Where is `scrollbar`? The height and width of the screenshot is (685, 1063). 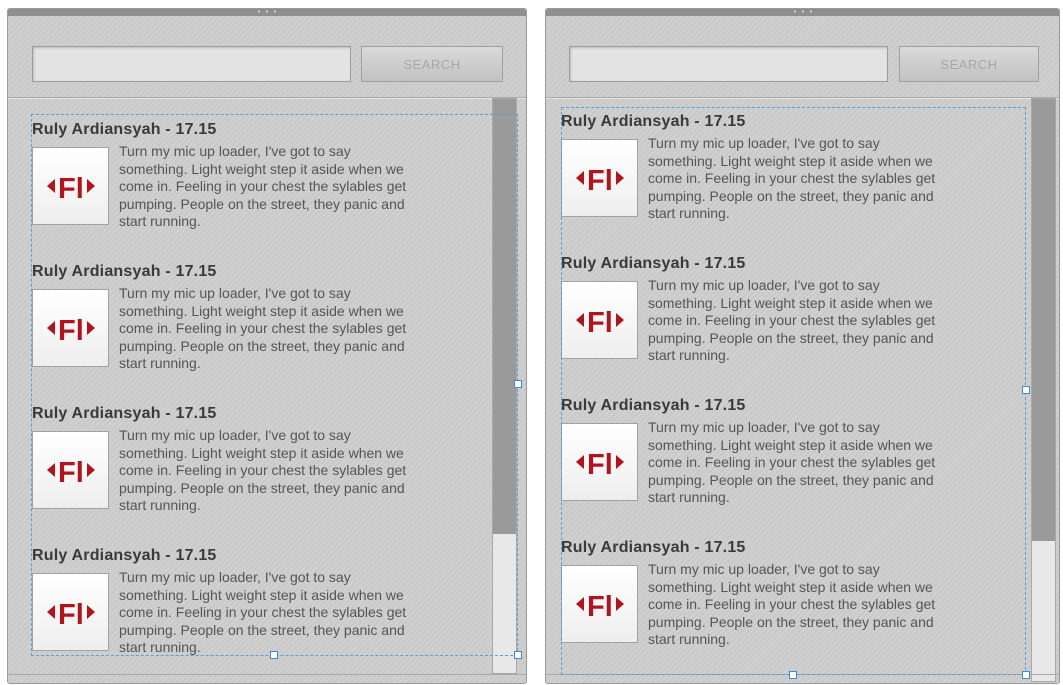 scrollbar is located at coordinates (1043, 390).